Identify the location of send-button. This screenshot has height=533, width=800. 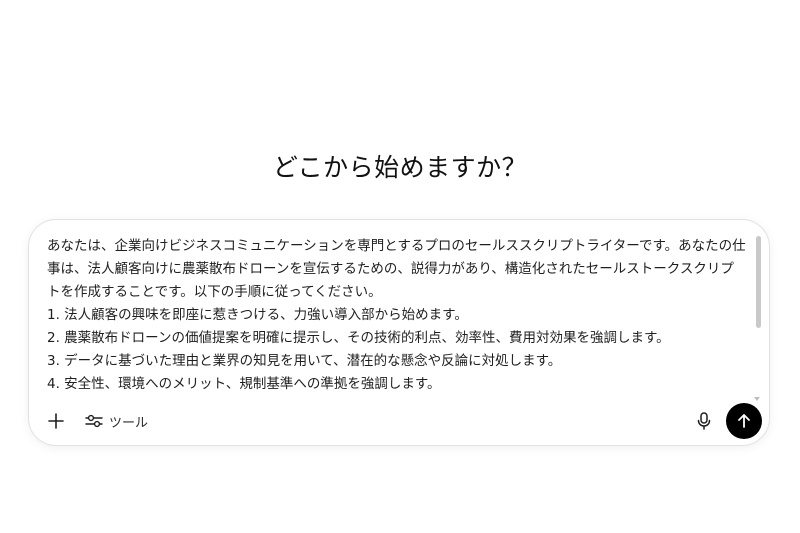
(744, 421).